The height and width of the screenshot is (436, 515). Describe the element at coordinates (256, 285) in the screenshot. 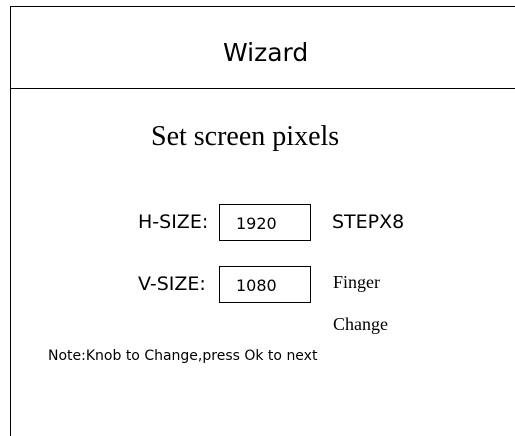

I see `v-size-value: 1080` at that location.